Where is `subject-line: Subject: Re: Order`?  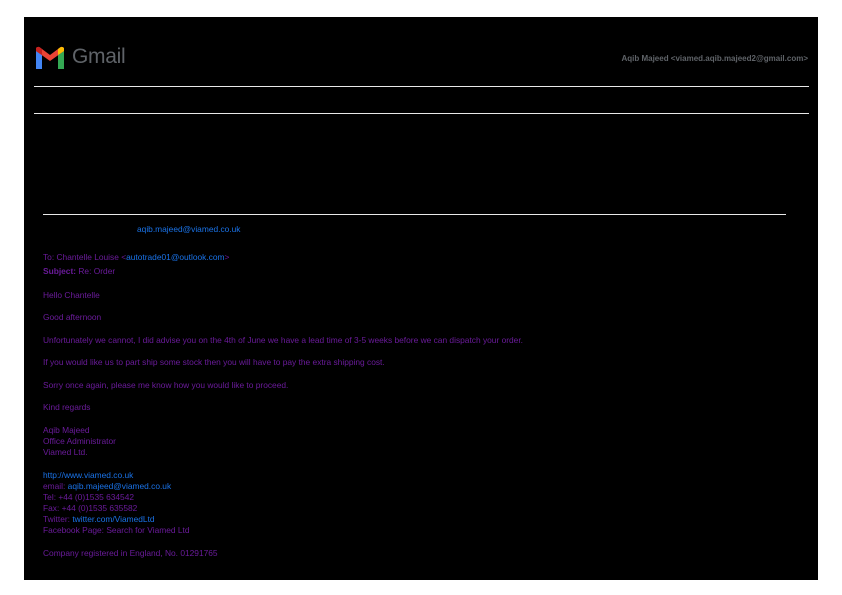
subject-line: Subject: Re: Order is located at coordinates (79, 271).